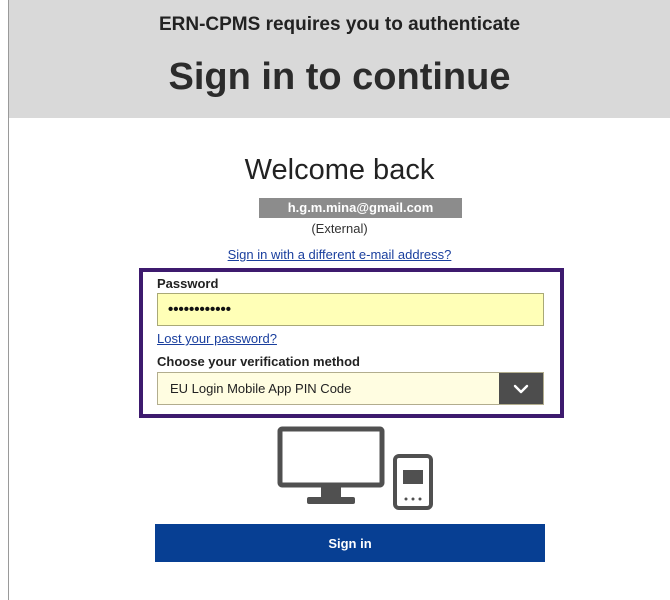 This screenshot has height=600, width=670. I want to click on account-type-label: (External), so click(339, 228).